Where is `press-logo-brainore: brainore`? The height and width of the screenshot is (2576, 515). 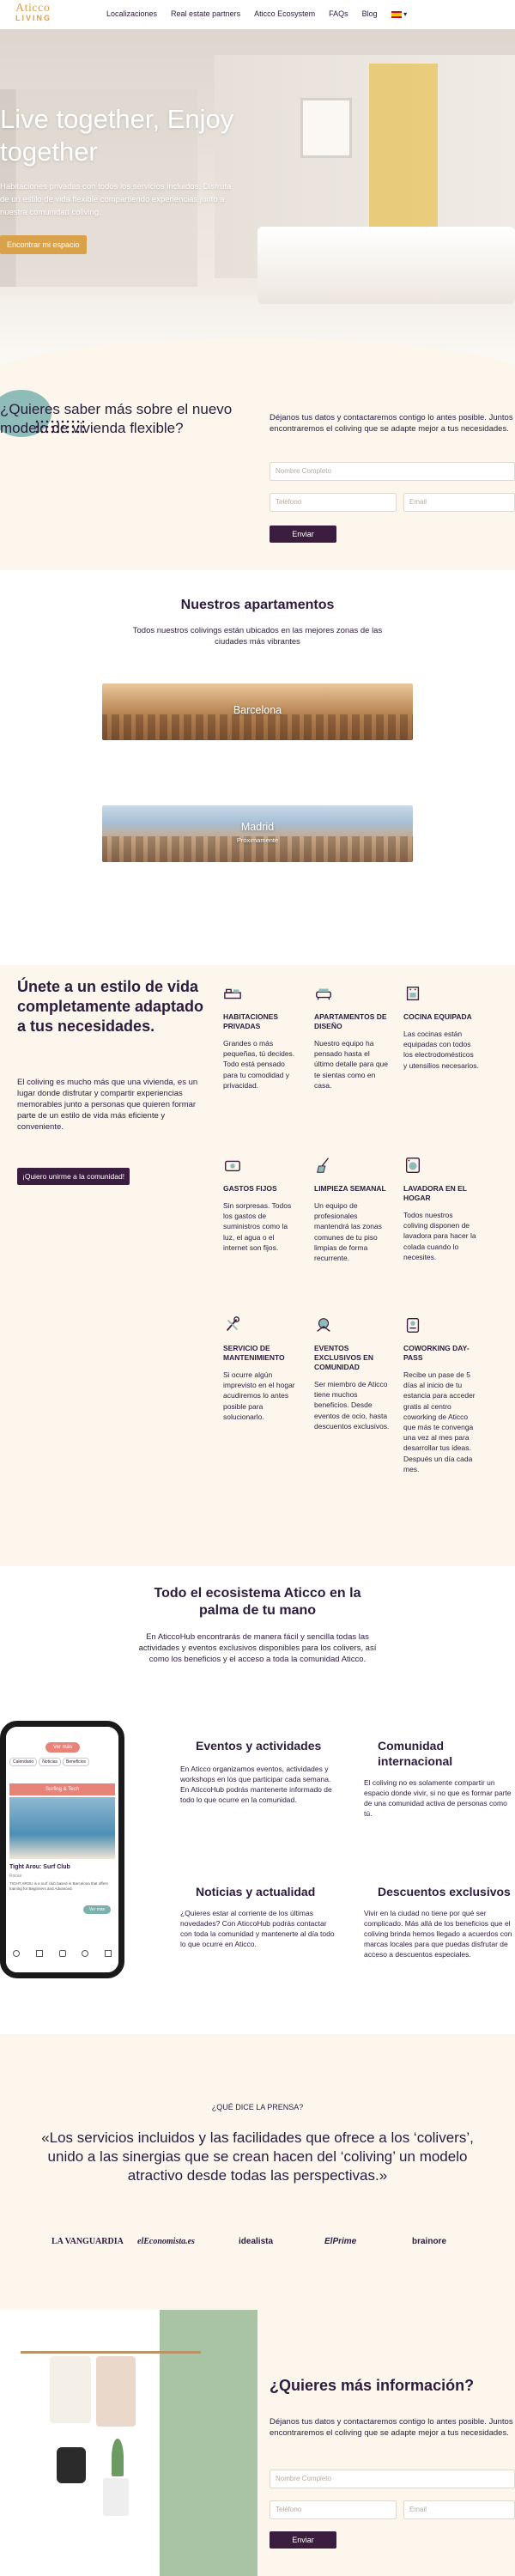 press-logo-brainore: brainore is located at coordinates (429, 2241).